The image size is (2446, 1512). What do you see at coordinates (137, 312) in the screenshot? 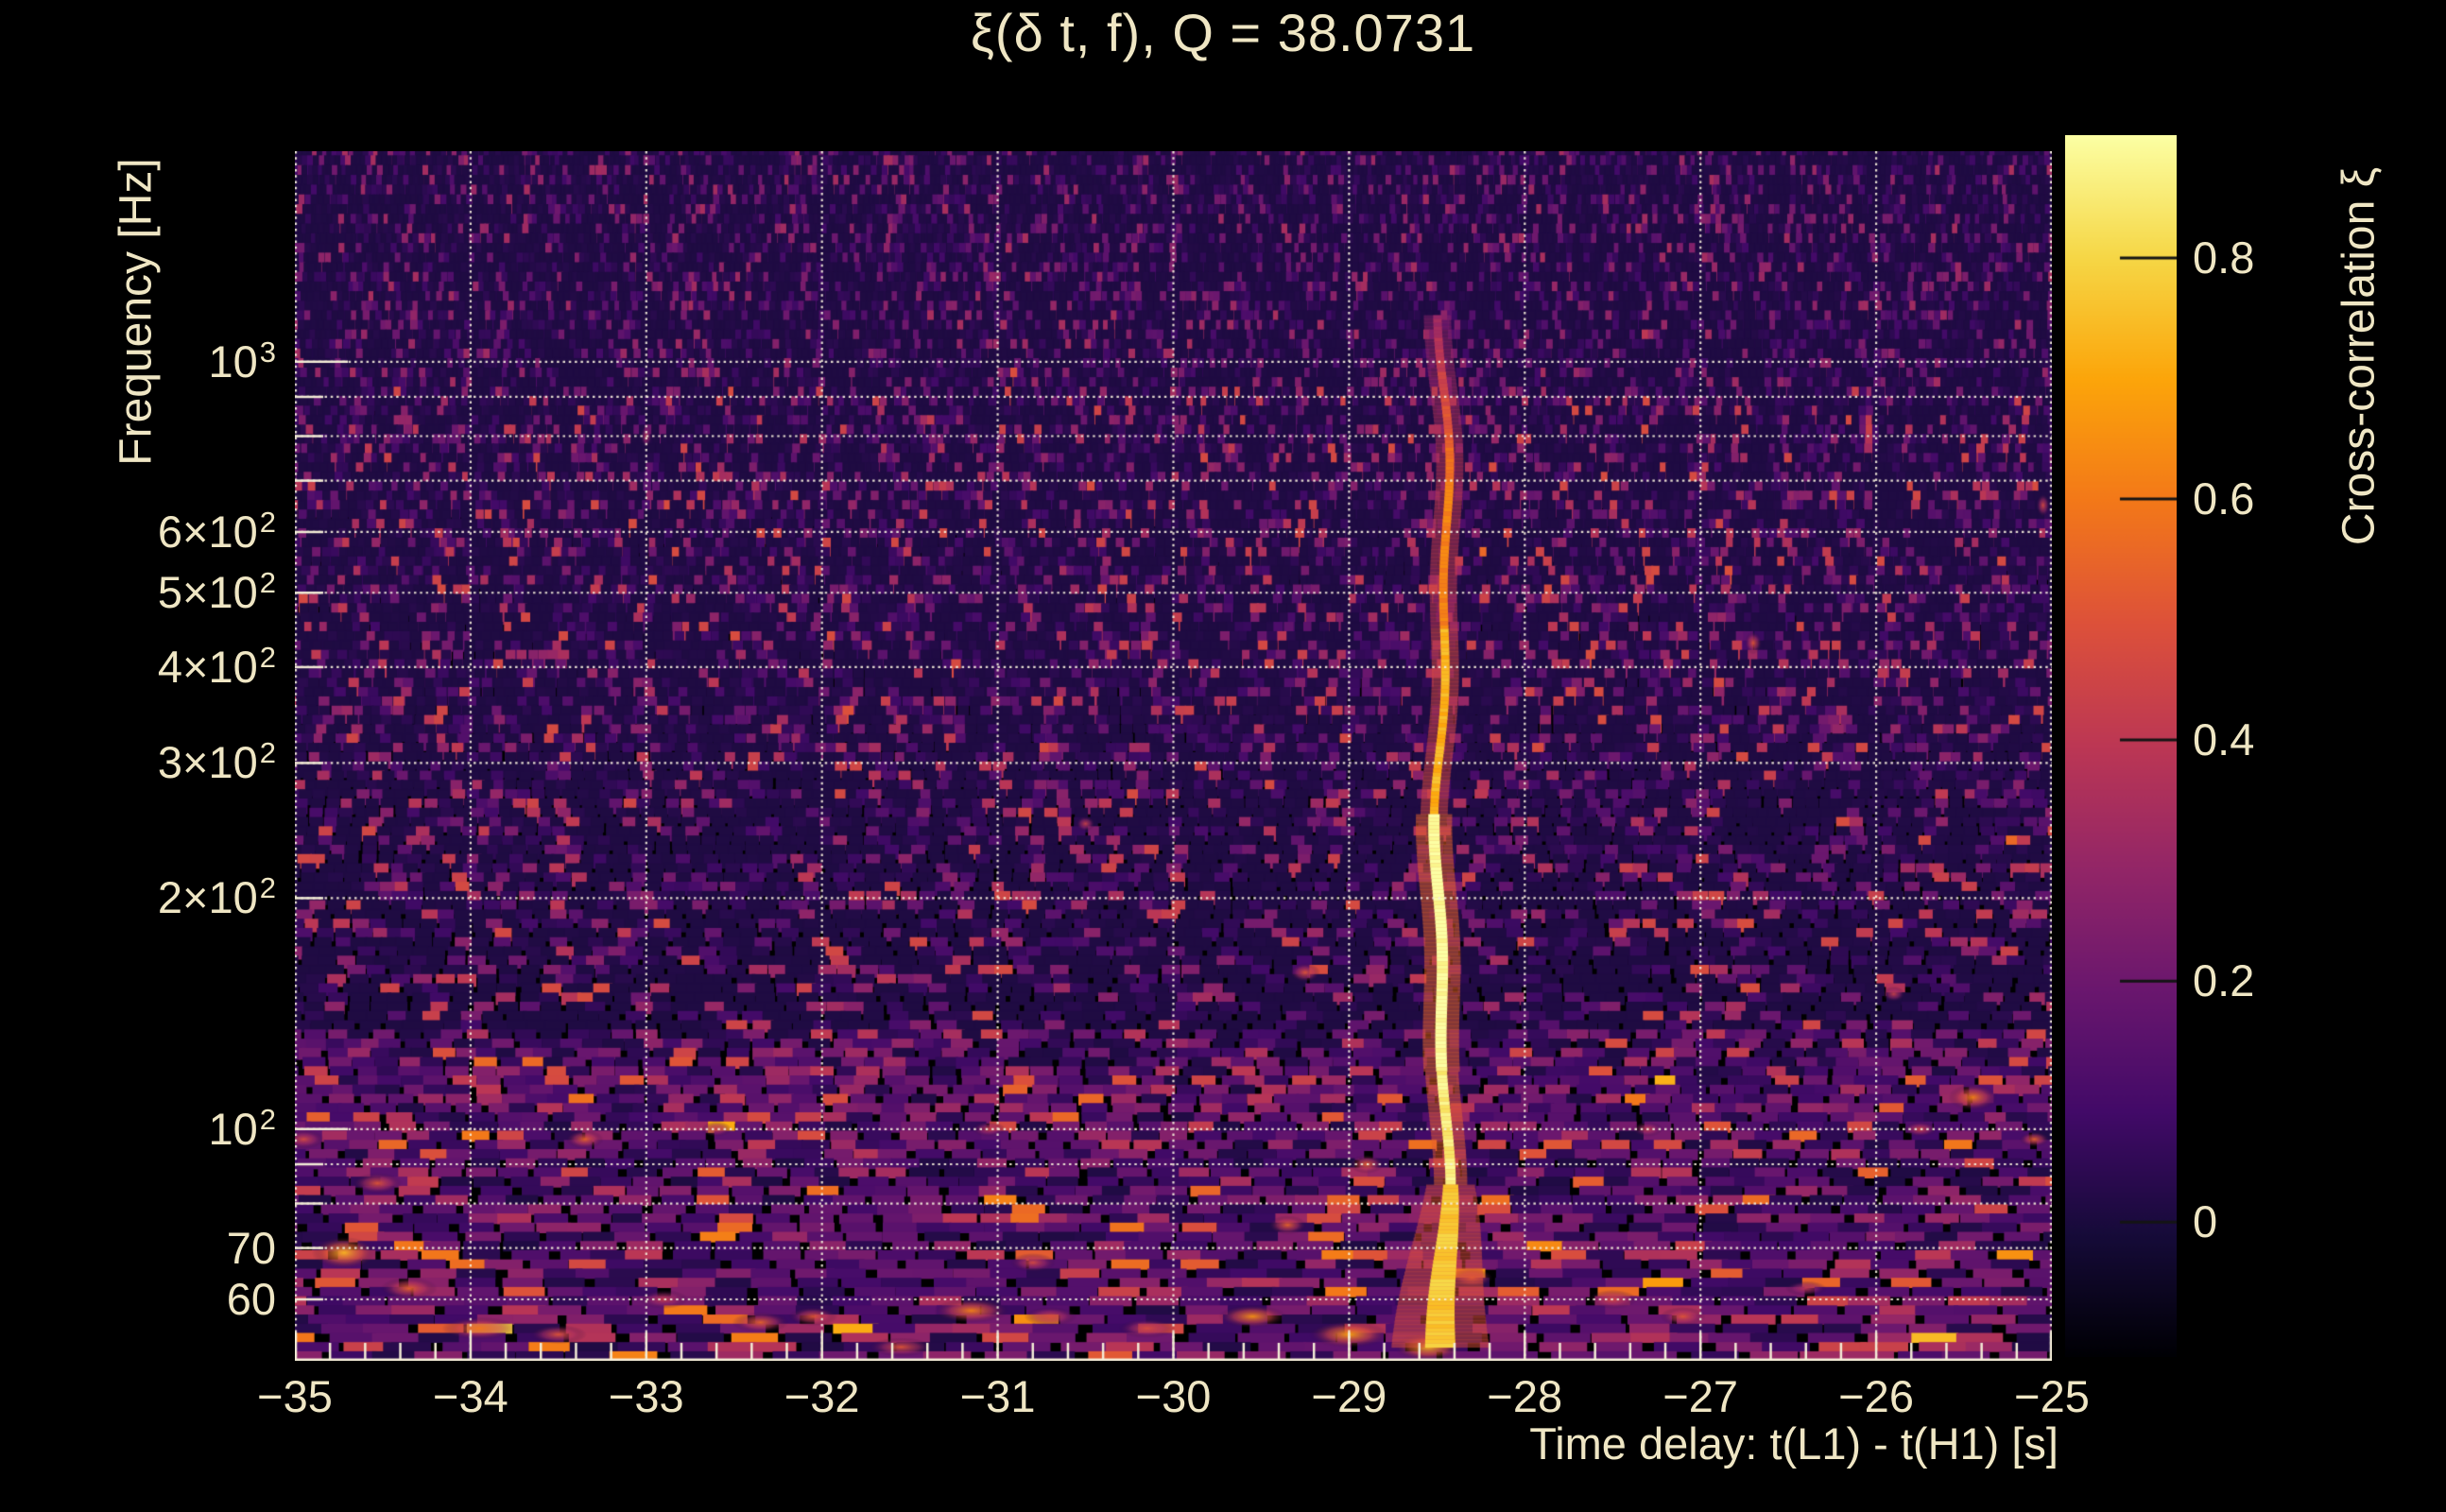
I see `y-axis-title: Frequency [Hz]` at bounding box center [137, 312].